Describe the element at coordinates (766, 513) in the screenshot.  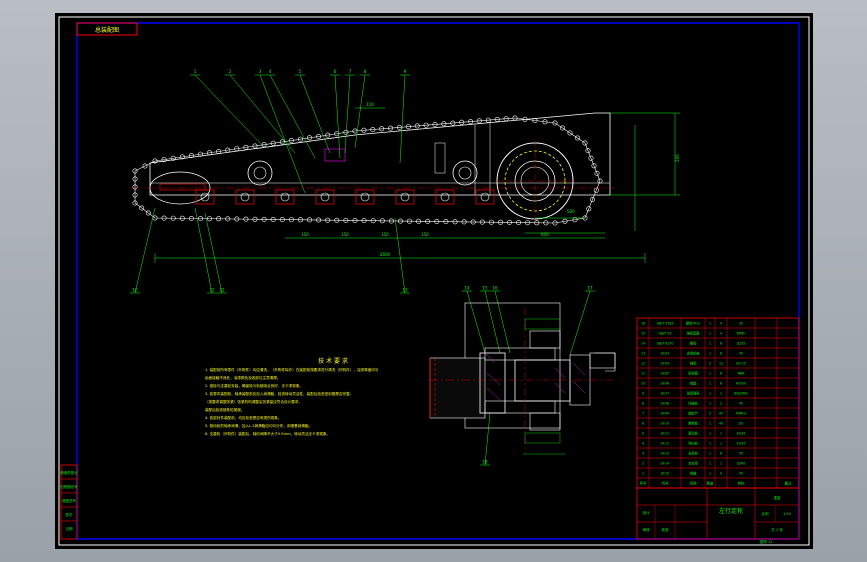
I see `scale-label: 比例` at that location.